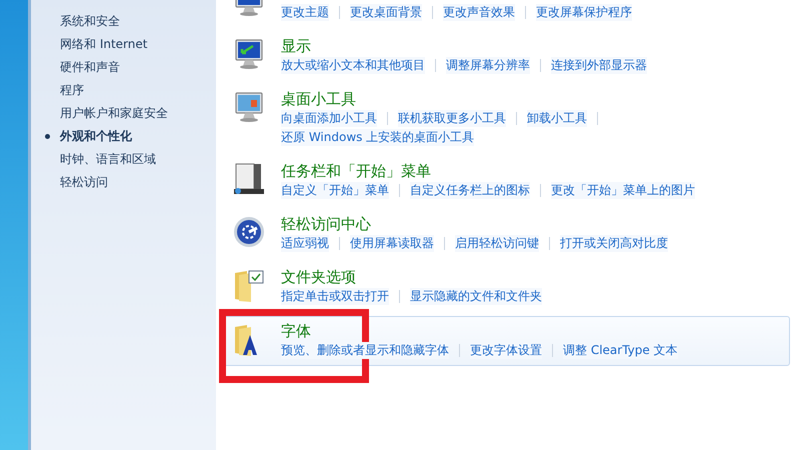 The image size is (800, 450). Describe the element at coordinates (123, 44) in the screenshot. I see `sidebar-item: 网络和 Internet` at that location.